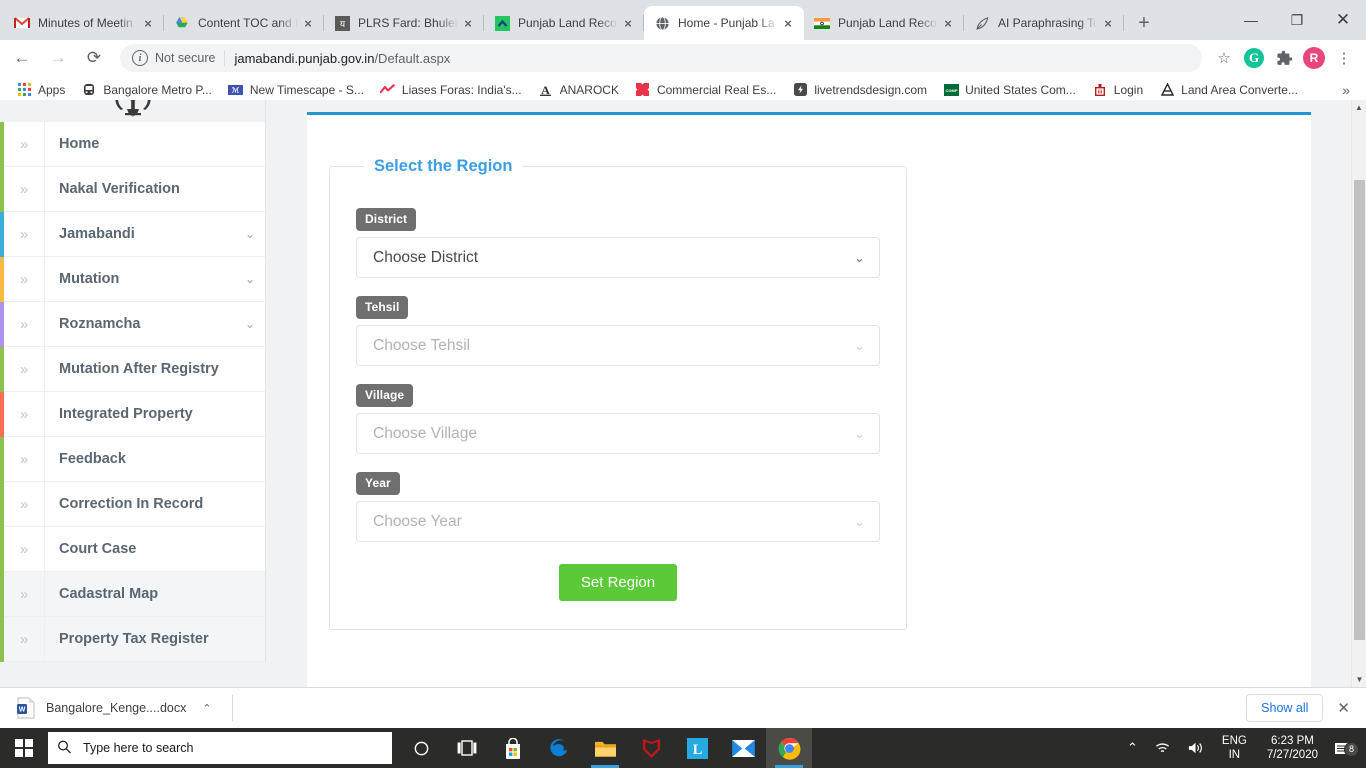 The height and width of the screenshot is (768, 1366). What do you see at coordinates (426, 257) in the screenshot?
I see `selected-value: Choose District` at bounding box center [426, 257].